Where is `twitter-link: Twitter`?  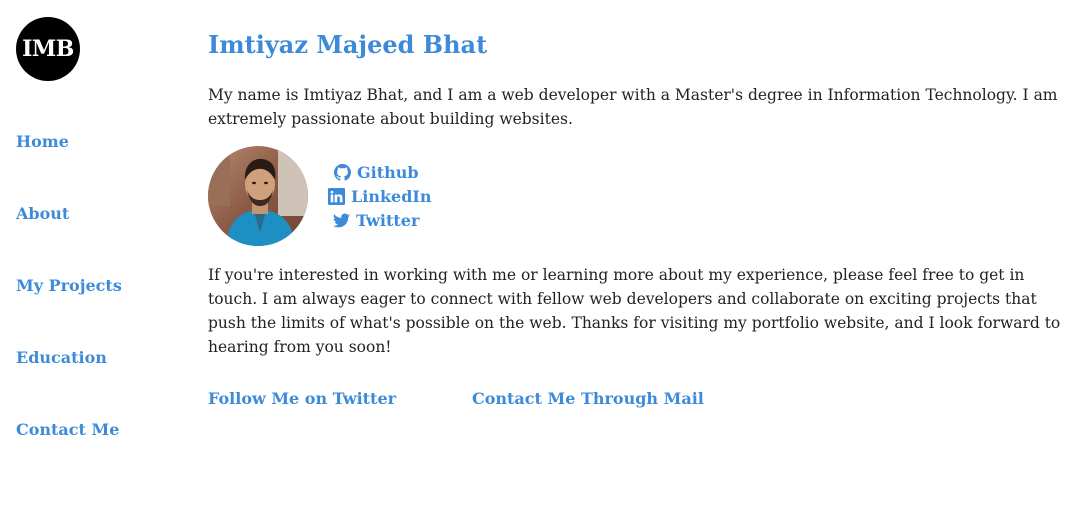 twitter-link: Twitter is located at coordinates (382, 220).